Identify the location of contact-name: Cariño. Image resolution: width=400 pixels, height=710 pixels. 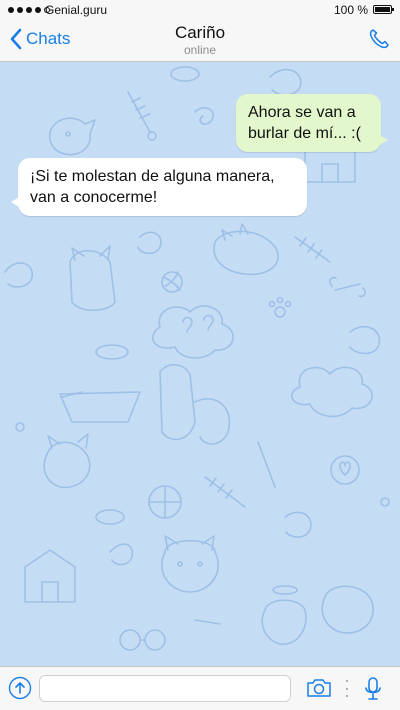
(200, 32).